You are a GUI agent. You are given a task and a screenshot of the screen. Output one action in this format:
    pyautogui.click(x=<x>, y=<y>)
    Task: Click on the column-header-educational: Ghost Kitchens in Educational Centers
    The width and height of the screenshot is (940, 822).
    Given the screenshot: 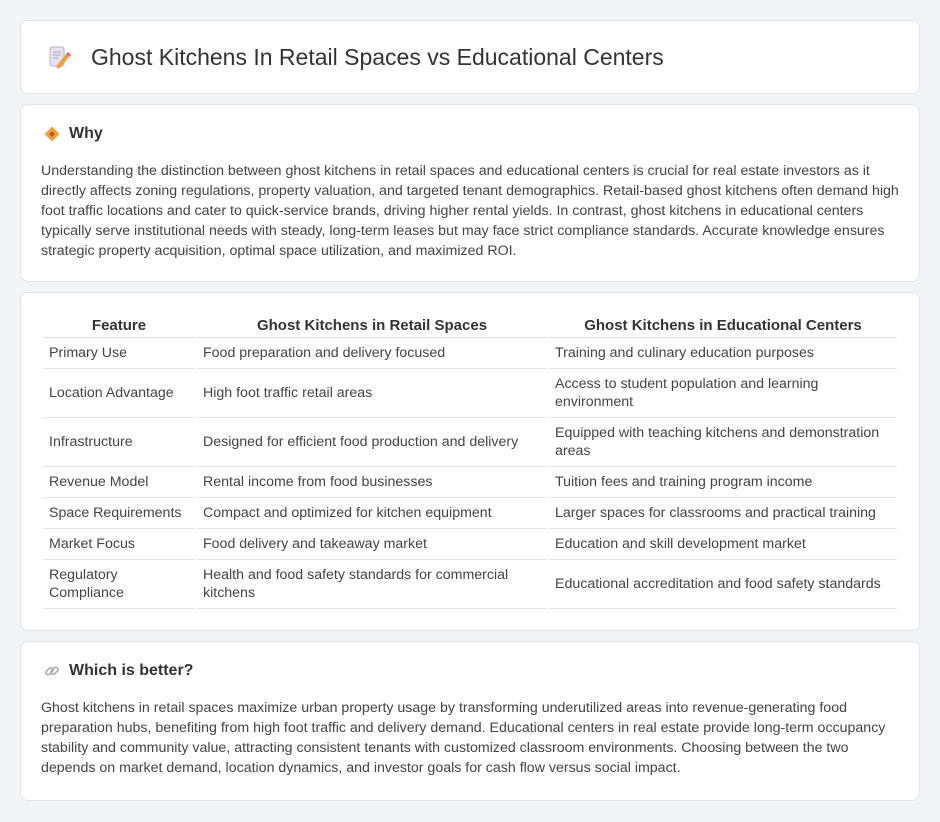 What is the action you would take?
    pyautogui.click(x=723, y=324)
    